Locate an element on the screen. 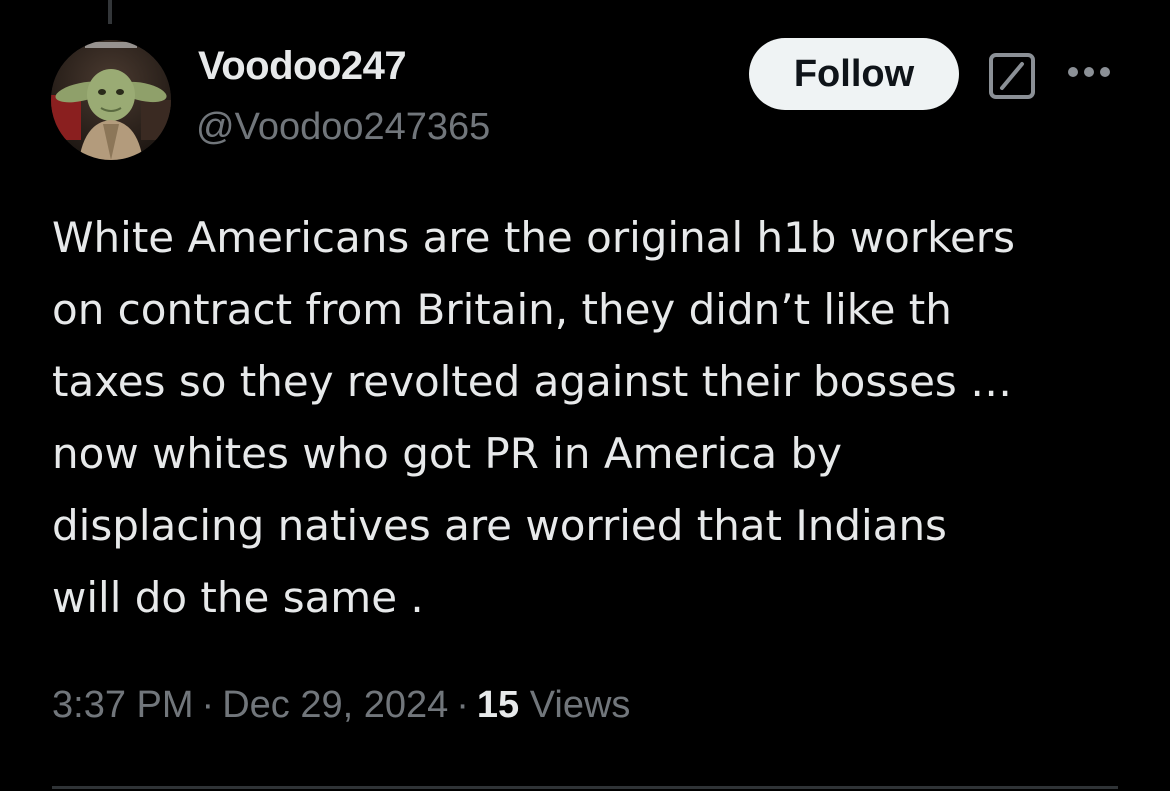  views-label: Views is located at coordinates (580, 705).